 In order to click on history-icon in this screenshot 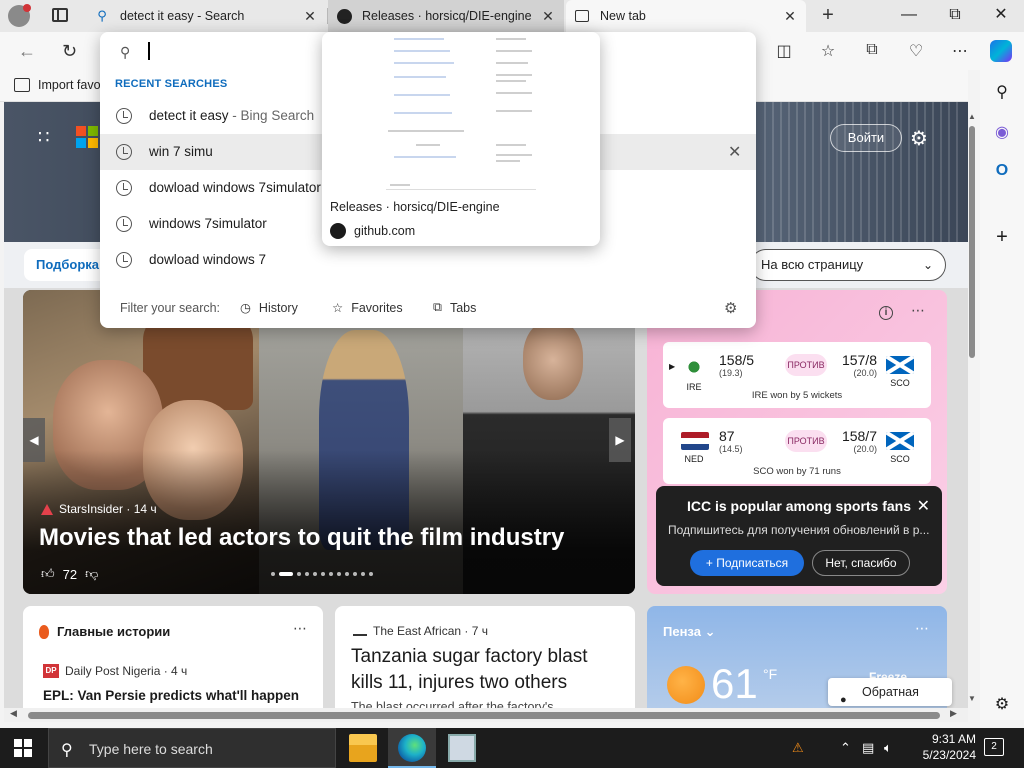, I will do `click(124, 260)`.